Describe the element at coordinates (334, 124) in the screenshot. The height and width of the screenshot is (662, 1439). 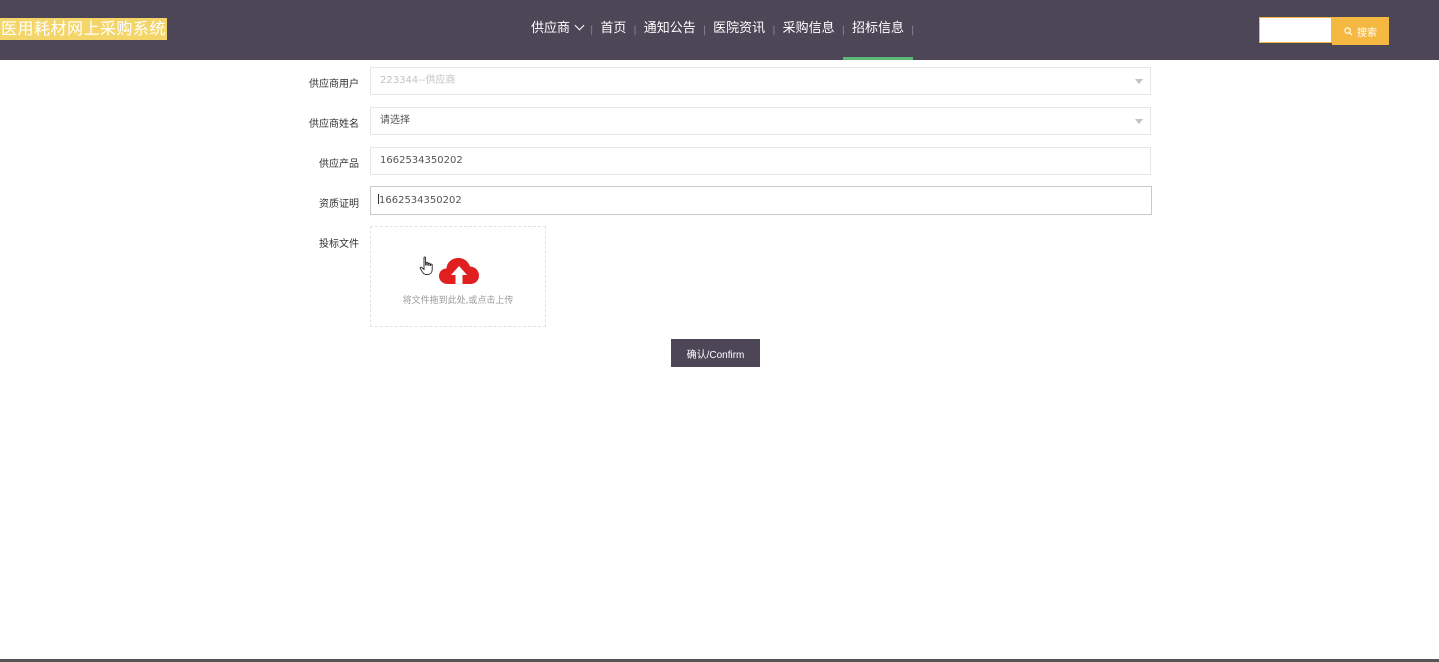
I see `supplier-name-label: 供应商姓名` at that location.